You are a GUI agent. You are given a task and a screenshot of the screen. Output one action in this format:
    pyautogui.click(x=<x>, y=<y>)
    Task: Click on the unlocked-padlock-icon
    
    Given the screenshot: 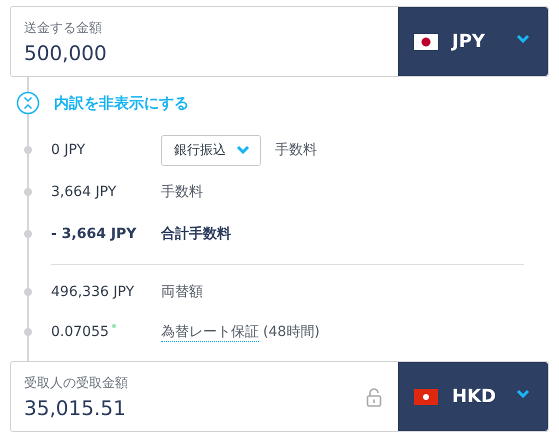 What is the action you would take?
    pyautogui.click(x=374, y=396)
    